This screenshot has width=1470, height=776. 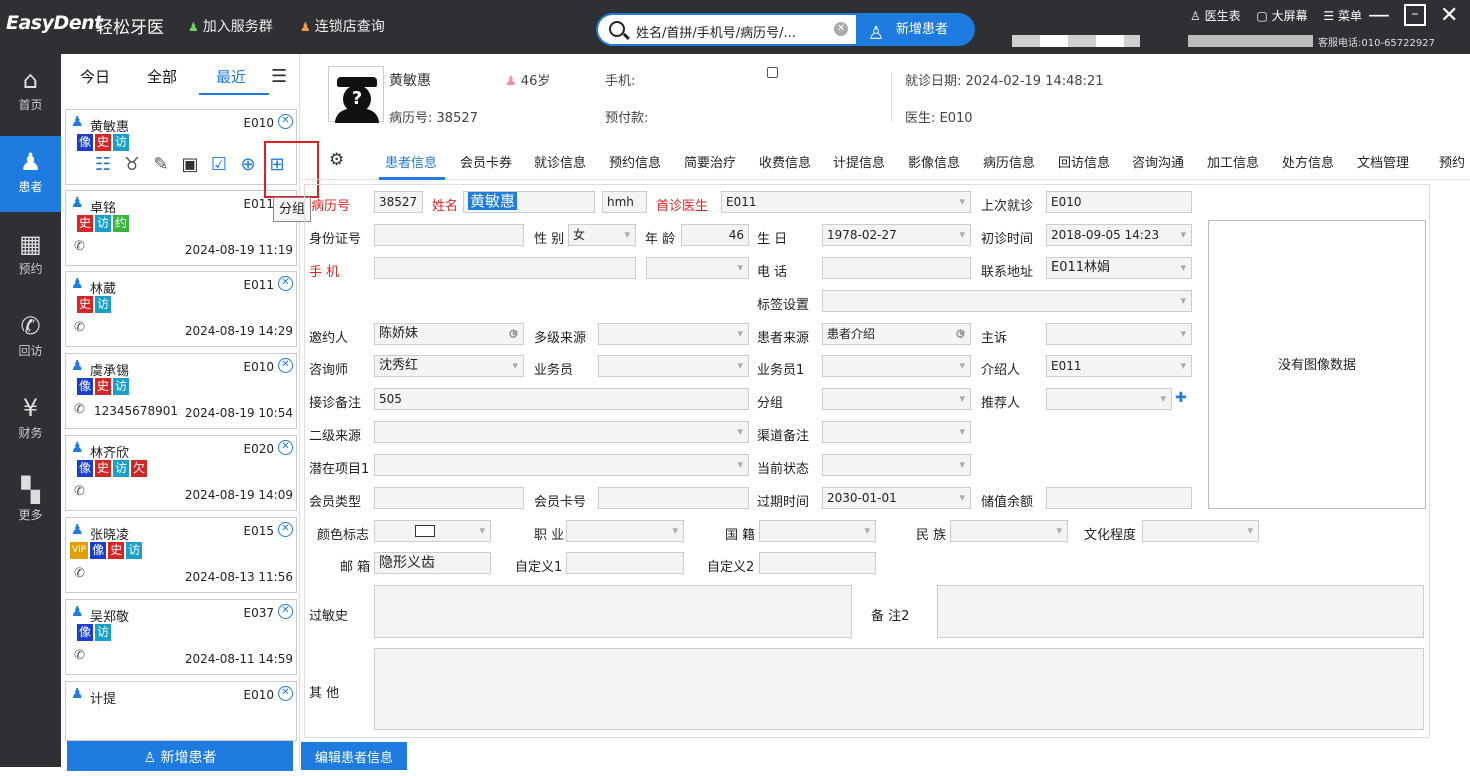 What do you see at coordinates (899, 689) in the screenshot?
I see `other-textarea` at bounding box center [899, 689].